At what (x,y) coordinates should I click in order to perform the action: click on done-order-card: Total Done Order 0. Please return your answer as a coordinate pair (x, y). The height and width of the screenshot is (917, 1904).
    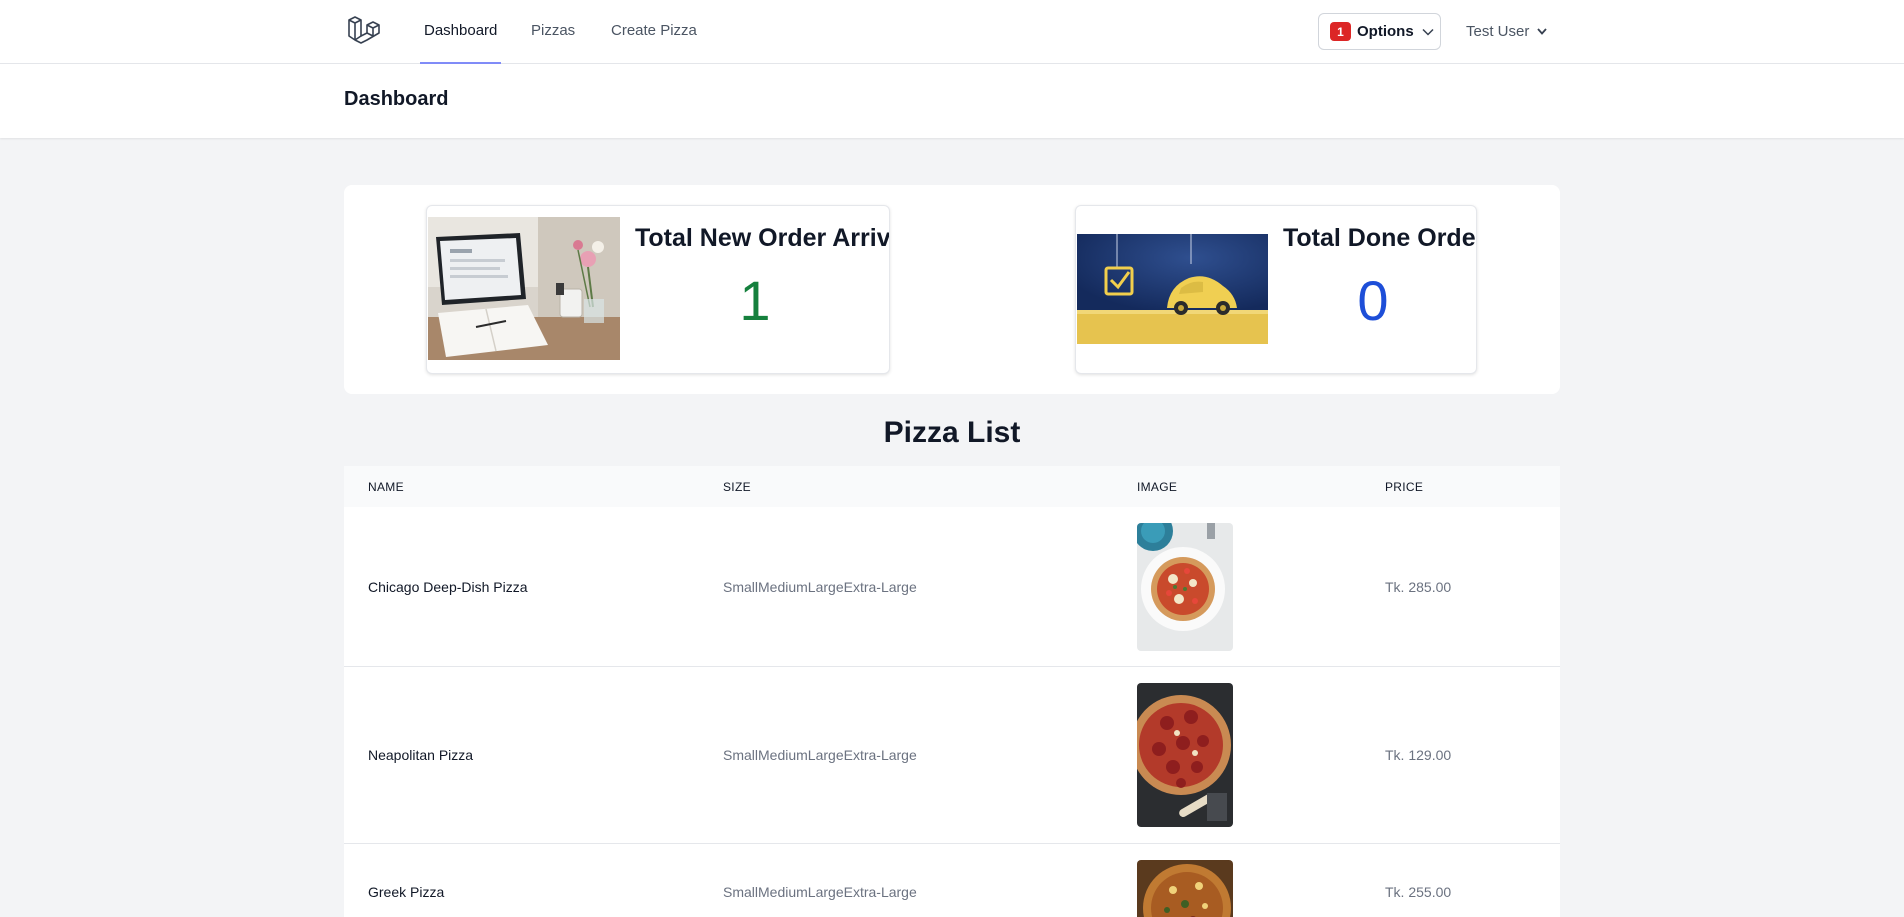
    Looking at the image, I should click on (1276, 289).